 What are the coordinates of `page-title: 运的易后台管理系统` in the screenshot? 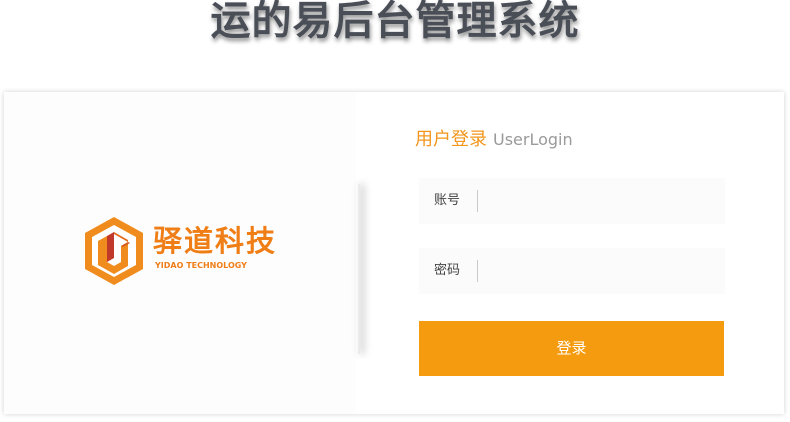 It's located at (395, 22).